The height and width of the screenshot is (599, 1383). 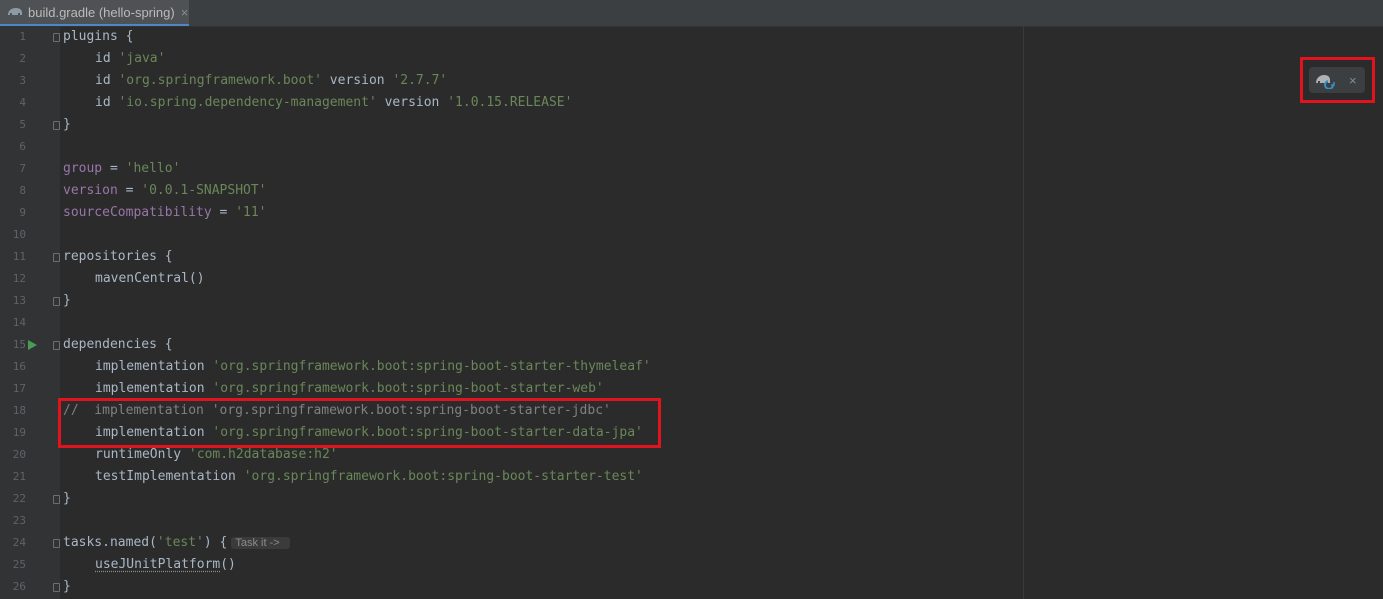 What do you see at coordinates (19, 366) in the screenshot?
I see `line-number: 16` at bounding box center [19, 366].